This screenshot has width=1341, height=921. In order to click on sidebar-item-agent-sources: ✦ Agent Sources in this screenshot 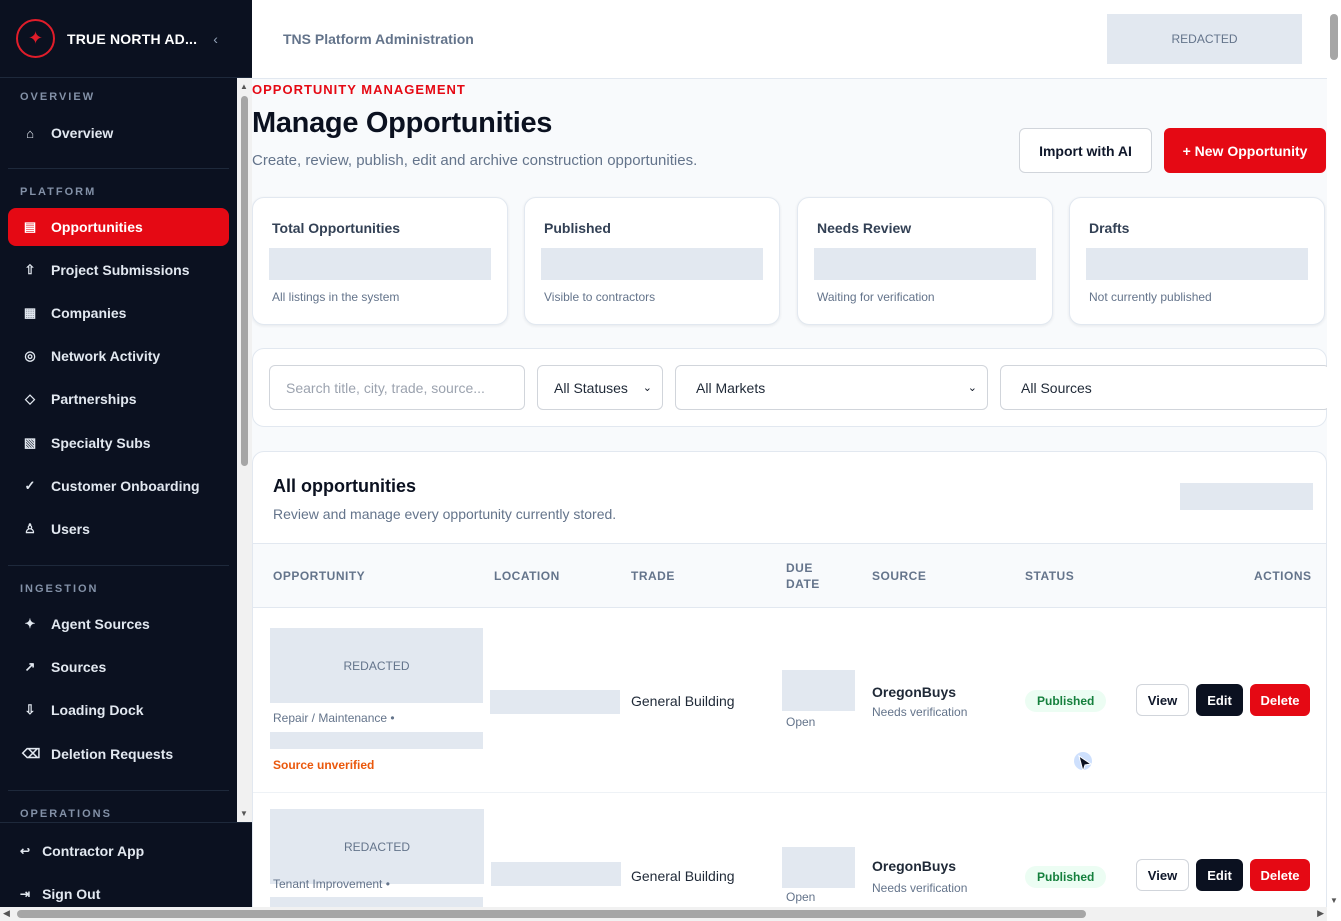, I will do `click(118, 624)`.